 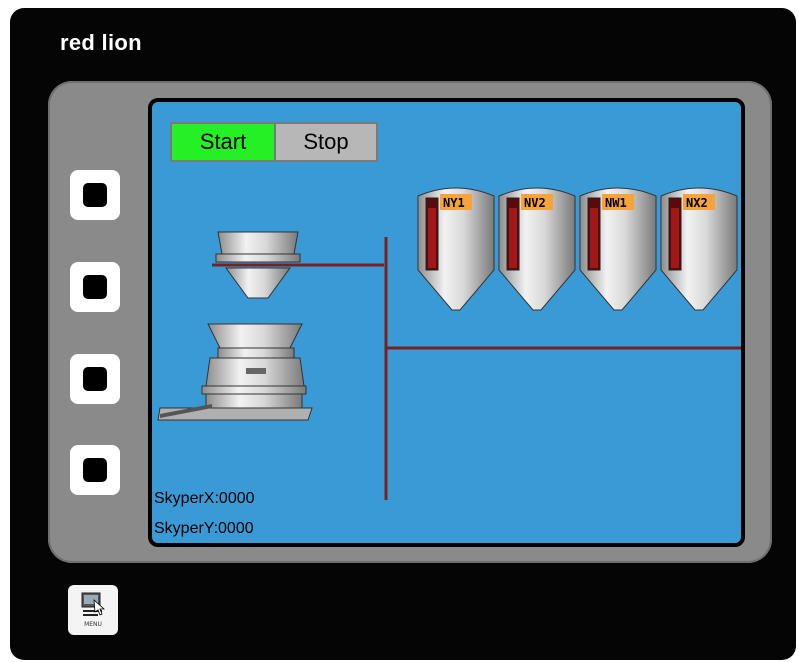 What do you see at coordinates (432, 238) in the screenshot?
I see `silo-1-level` at bounding box center [432, 238].